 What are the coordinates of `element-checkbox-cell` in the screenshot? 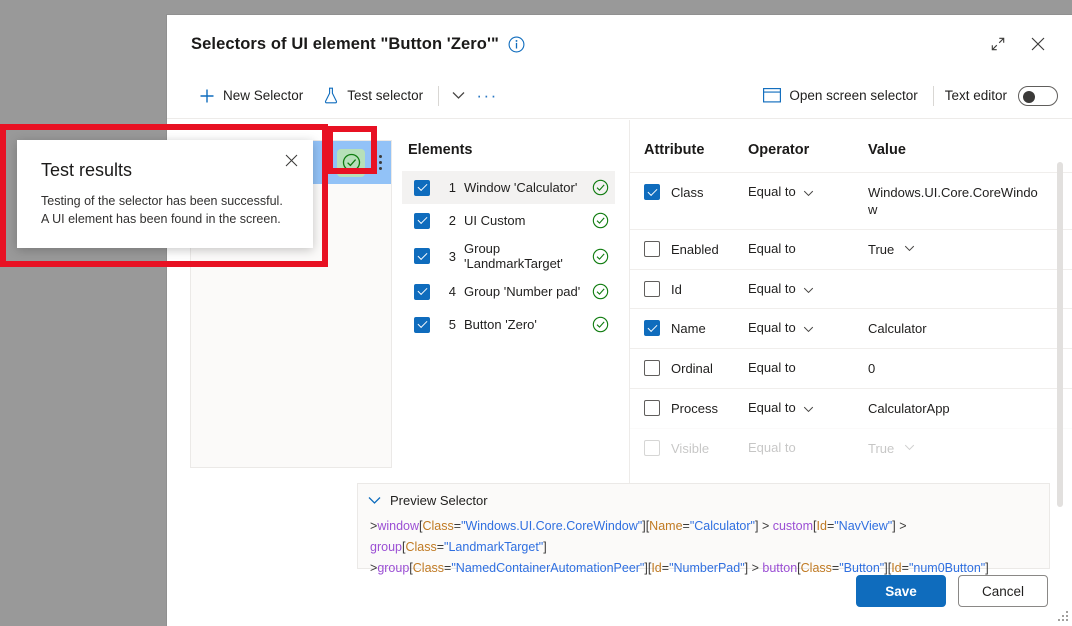 It's located at (422, 291).